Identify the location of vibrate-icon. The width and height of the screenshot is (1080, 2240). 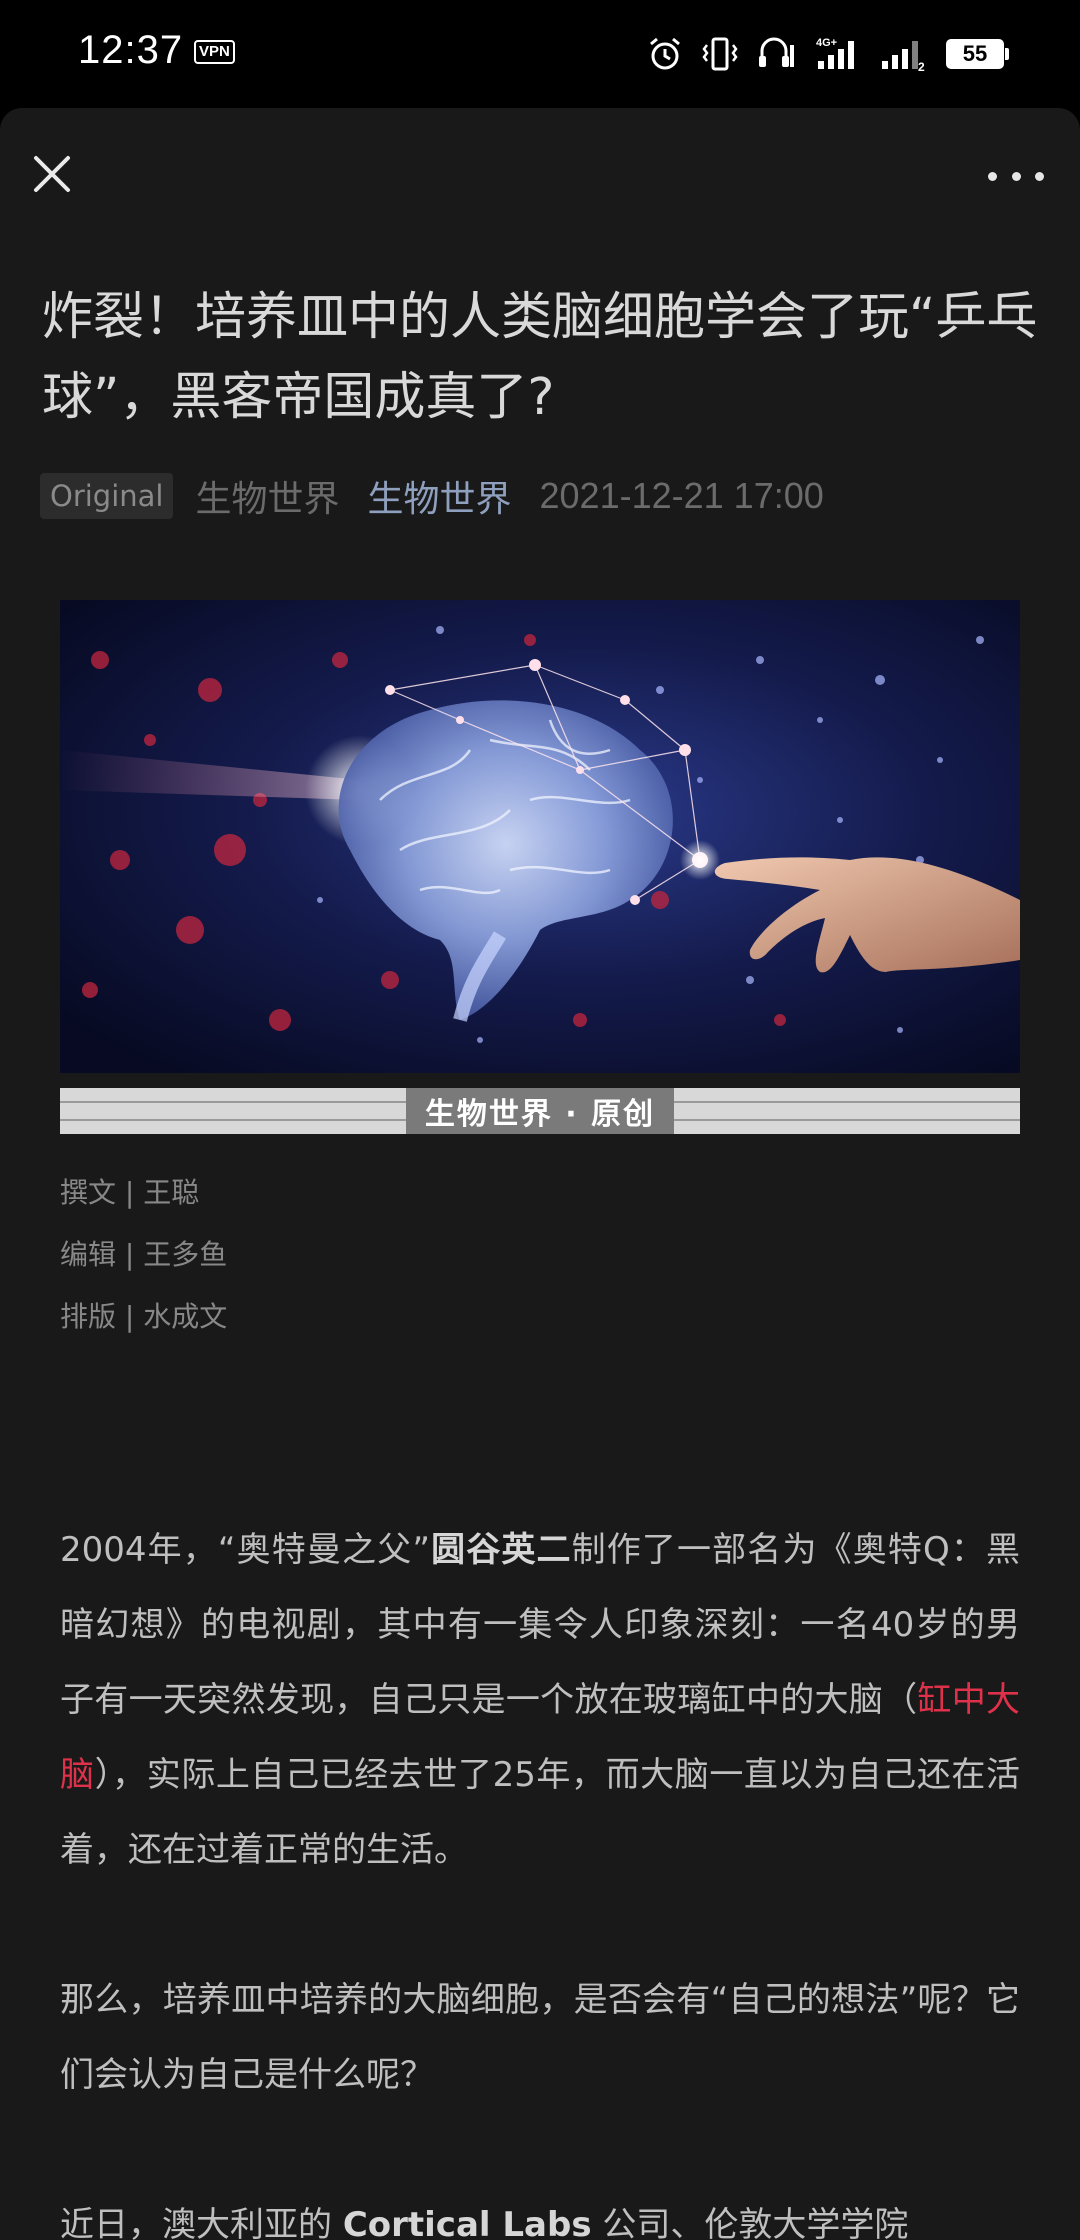
(720, 54).